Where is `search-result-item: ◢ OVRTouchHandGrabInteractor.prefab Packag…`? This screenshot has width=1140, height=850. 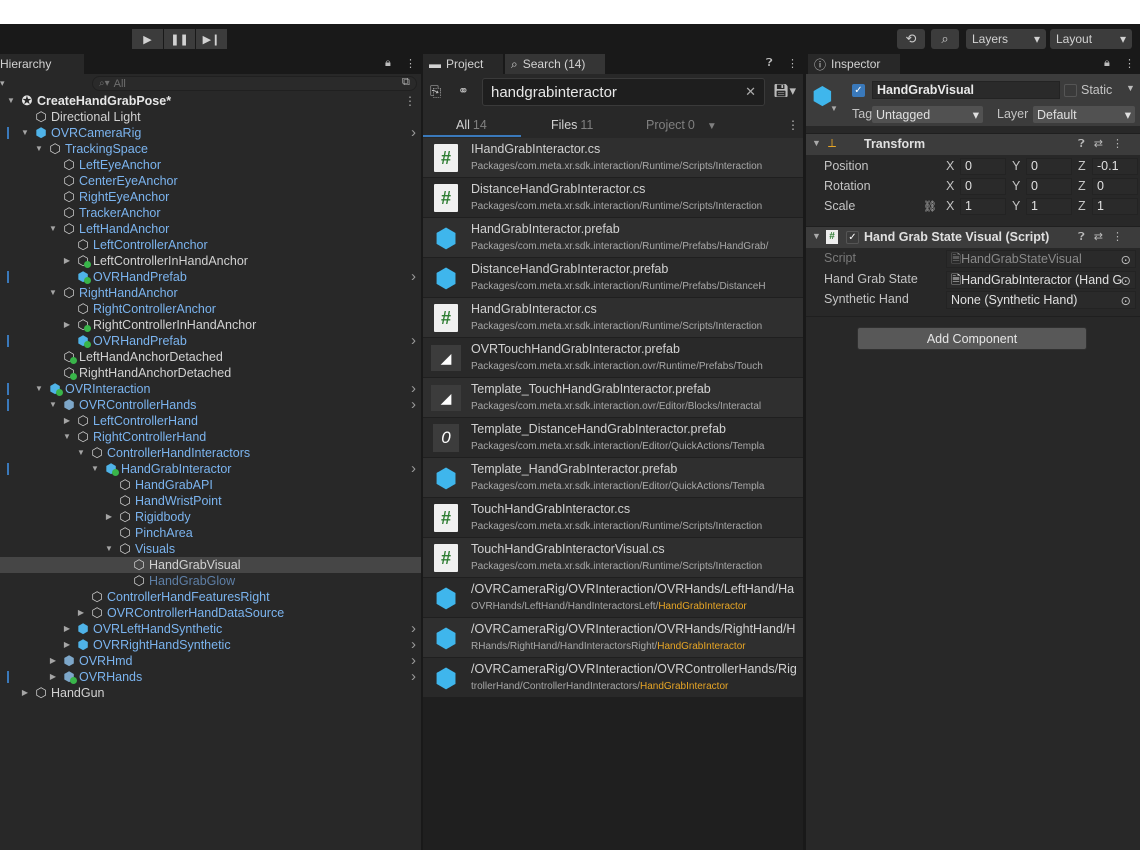 search-result-item: ◢ OVRTouchHandGrabInteractor.prefab Packag… is located at coordinates (613, 358).